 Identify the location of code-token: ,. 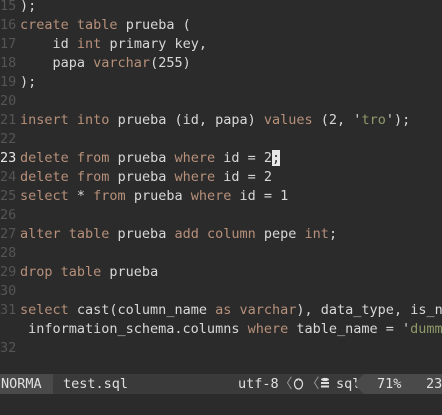
(202, 44).